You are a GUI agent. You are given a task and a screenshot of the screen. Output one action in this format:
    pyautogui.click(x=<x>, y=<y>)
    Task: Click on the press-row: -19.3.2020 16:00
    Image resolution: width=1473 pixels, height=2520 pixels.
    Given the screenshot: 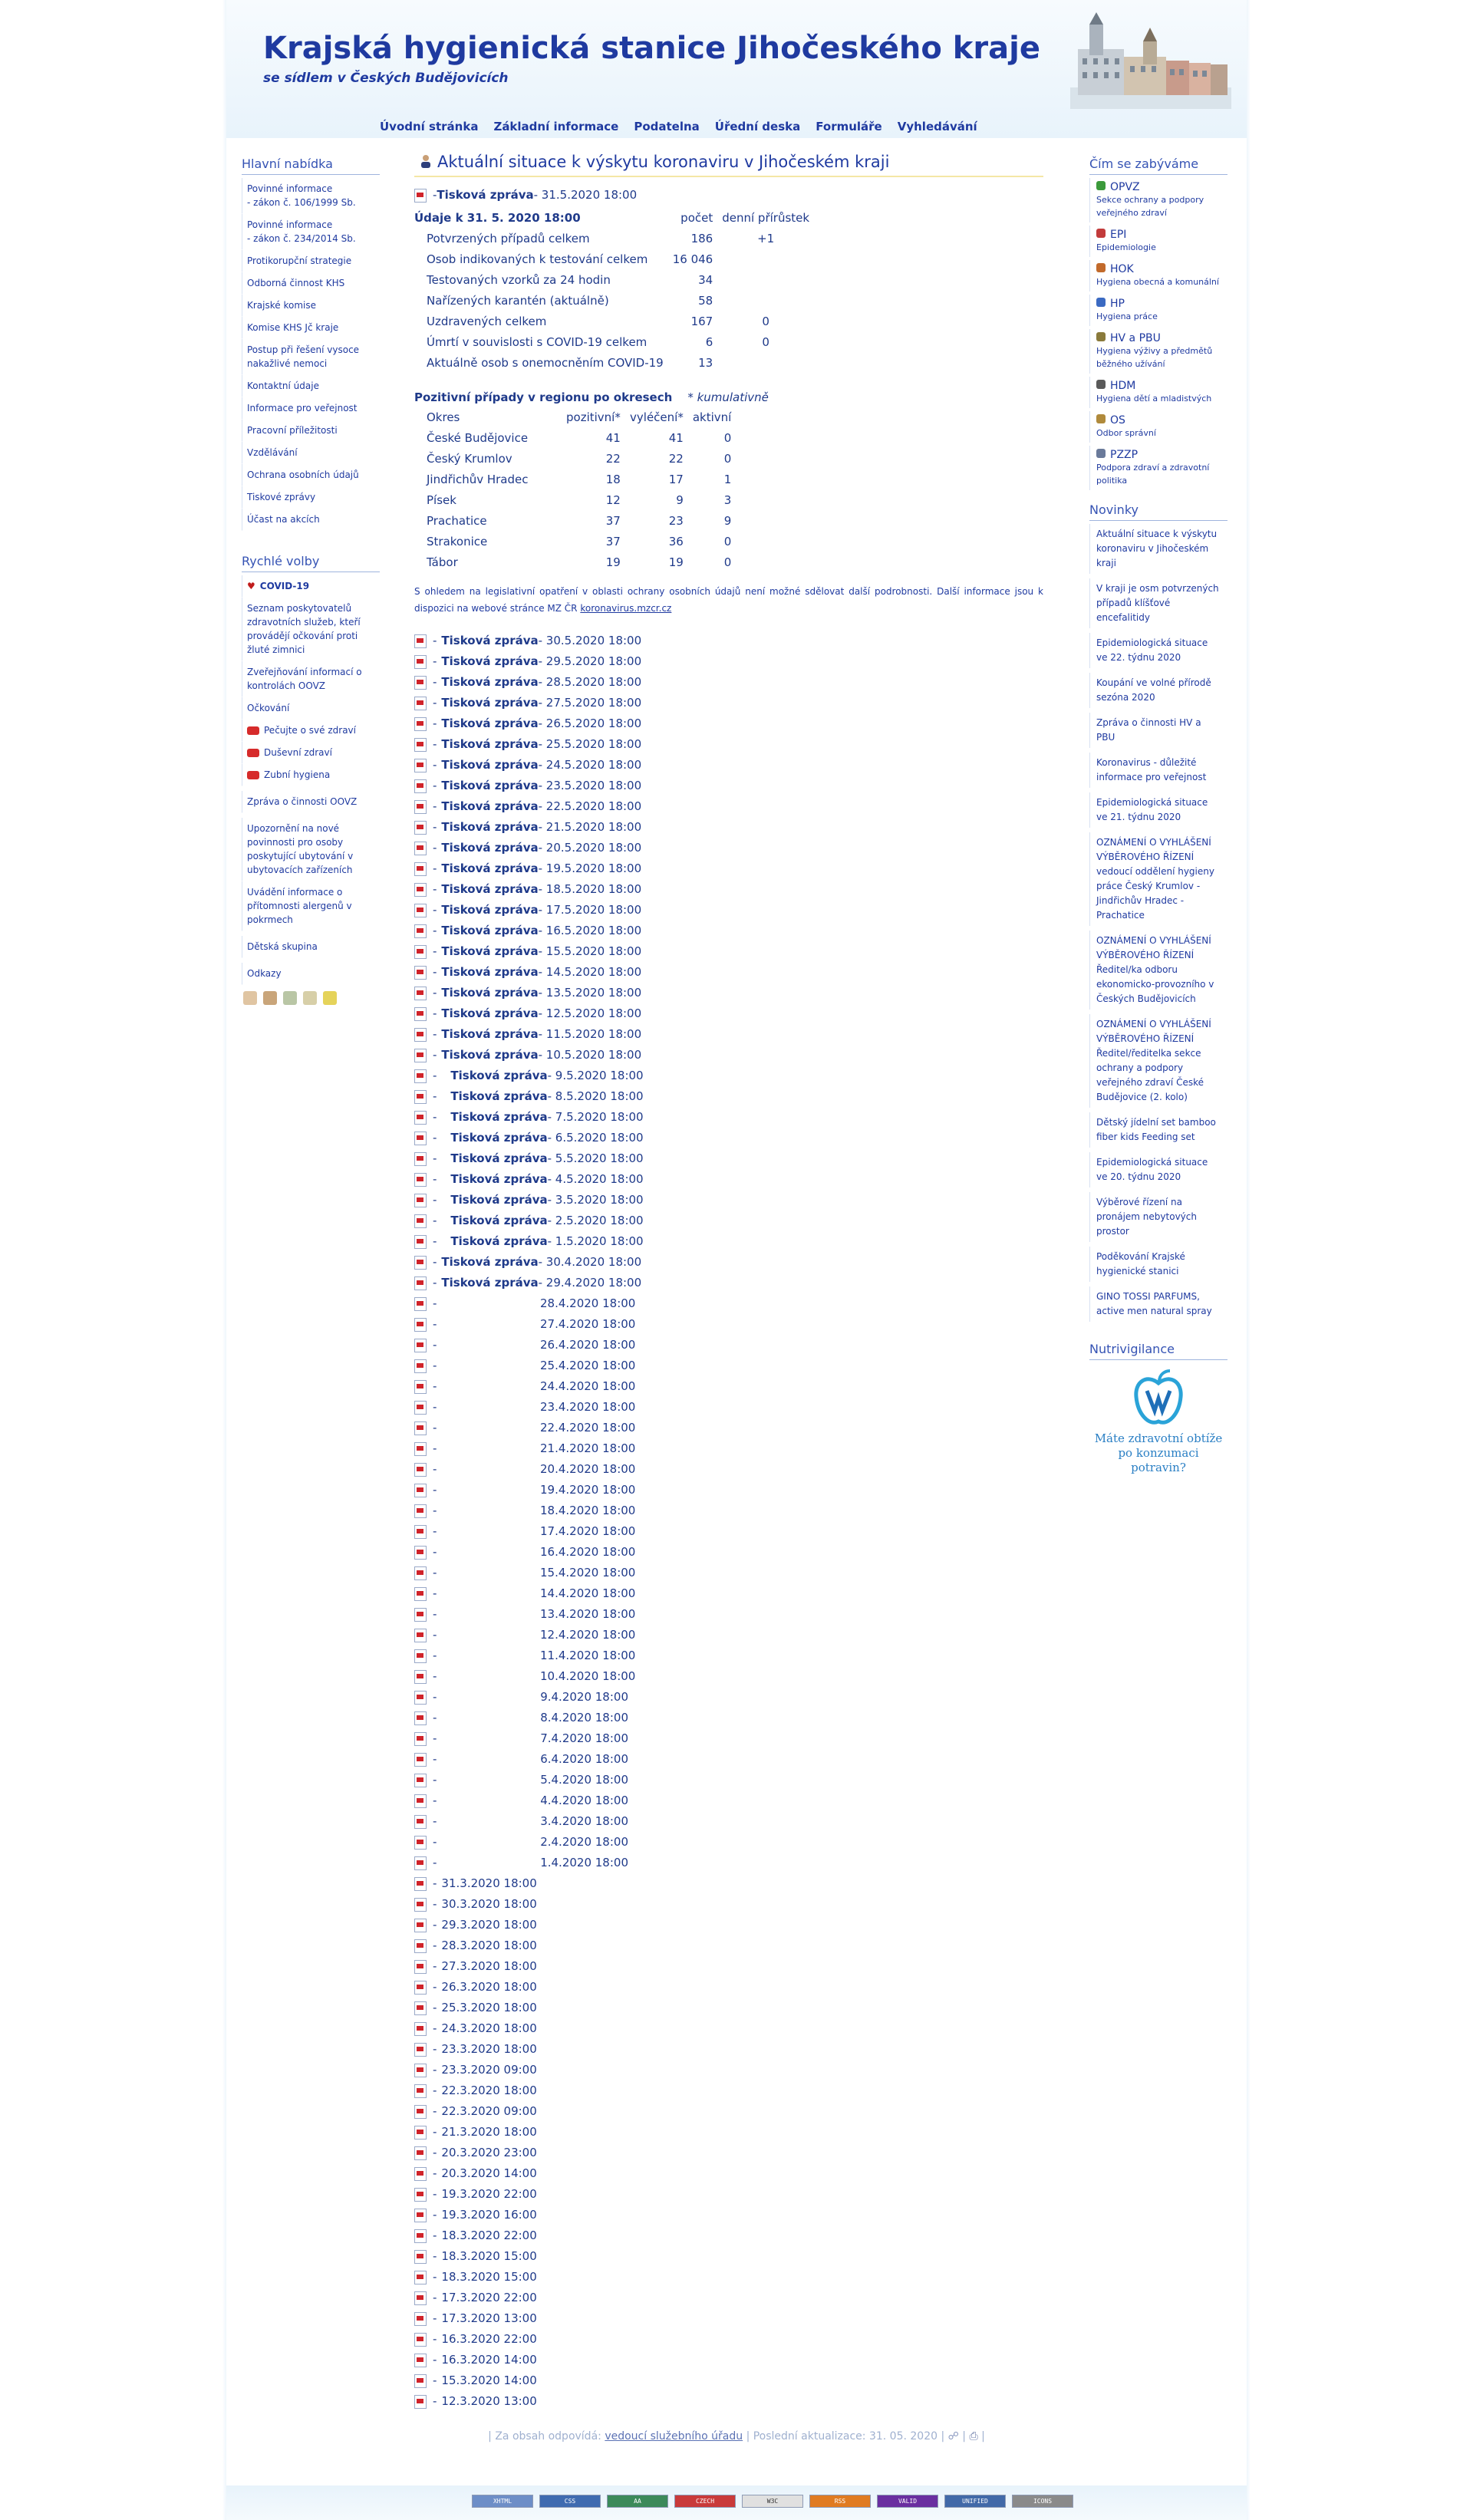 What is the action you would take?
    pyautogui.click(x=729, y=2215)
    